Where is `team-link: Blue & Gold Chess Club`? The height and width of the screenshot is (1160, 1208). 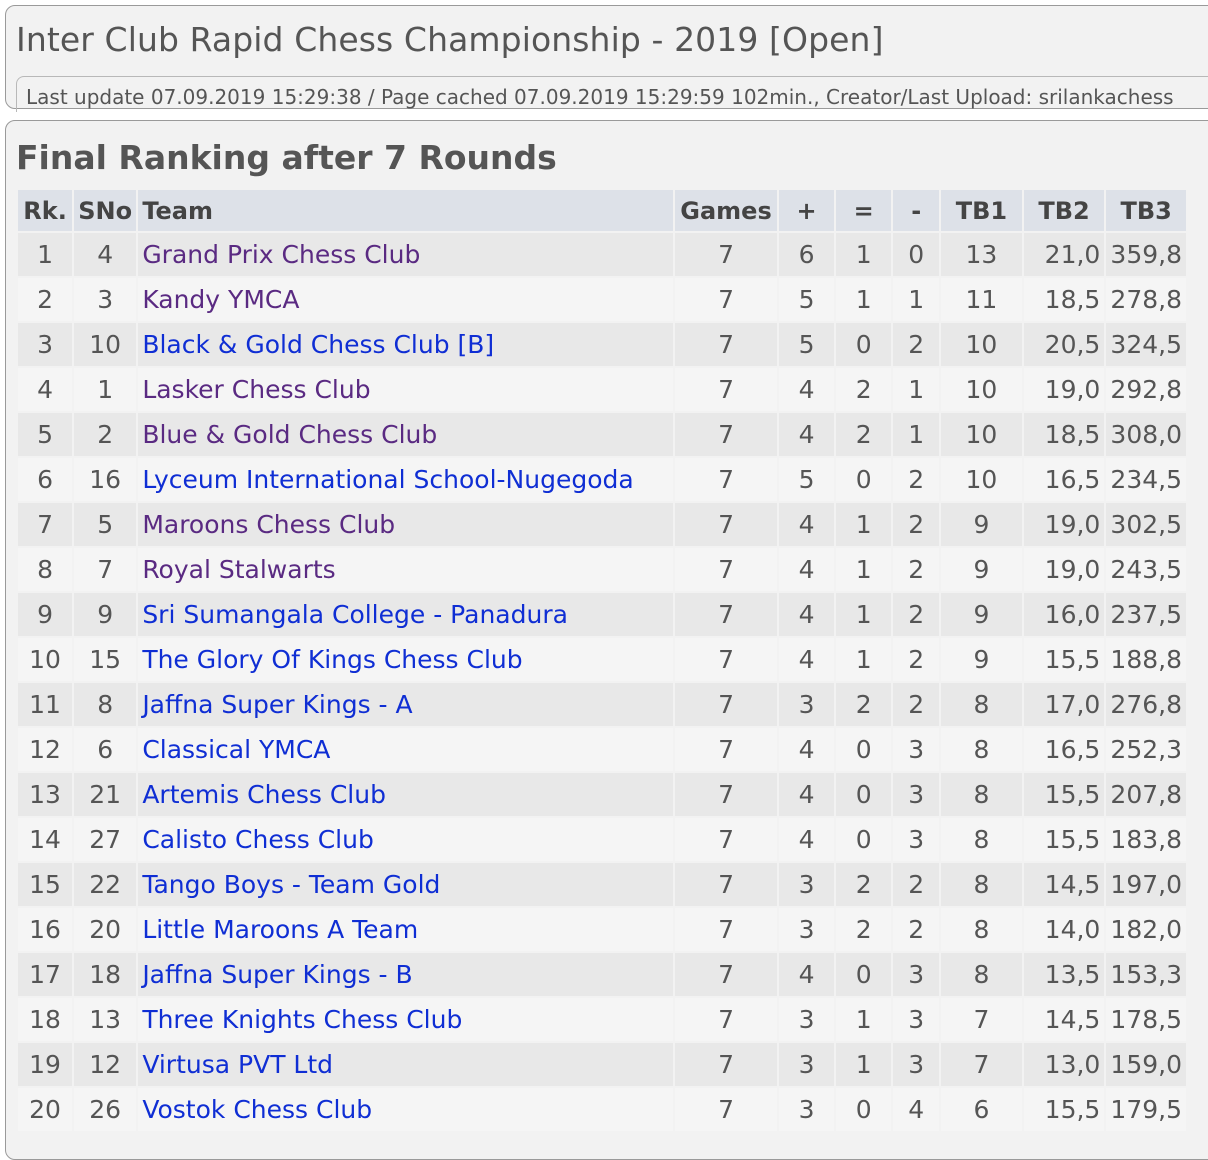 team-link: Blue & Gold Chess Club is located at coordinates (289, 434).